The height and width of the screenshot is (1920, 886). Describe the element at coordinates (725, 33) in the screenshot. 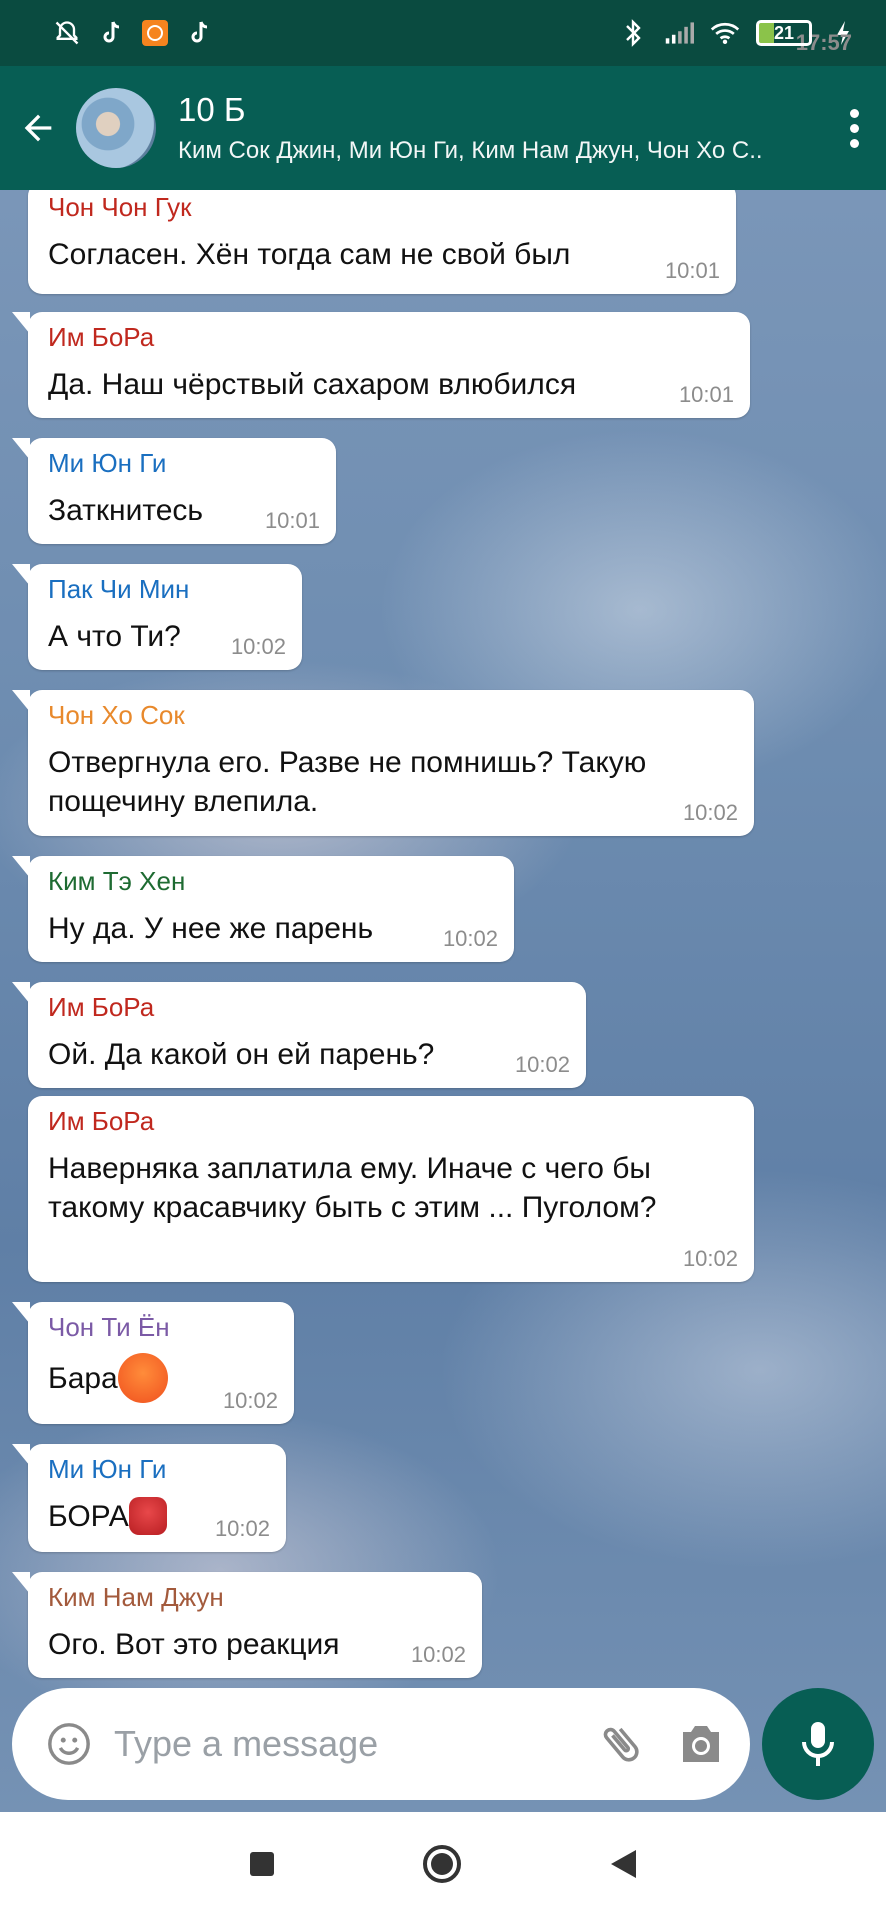

I see `wifi-icon` at that location.